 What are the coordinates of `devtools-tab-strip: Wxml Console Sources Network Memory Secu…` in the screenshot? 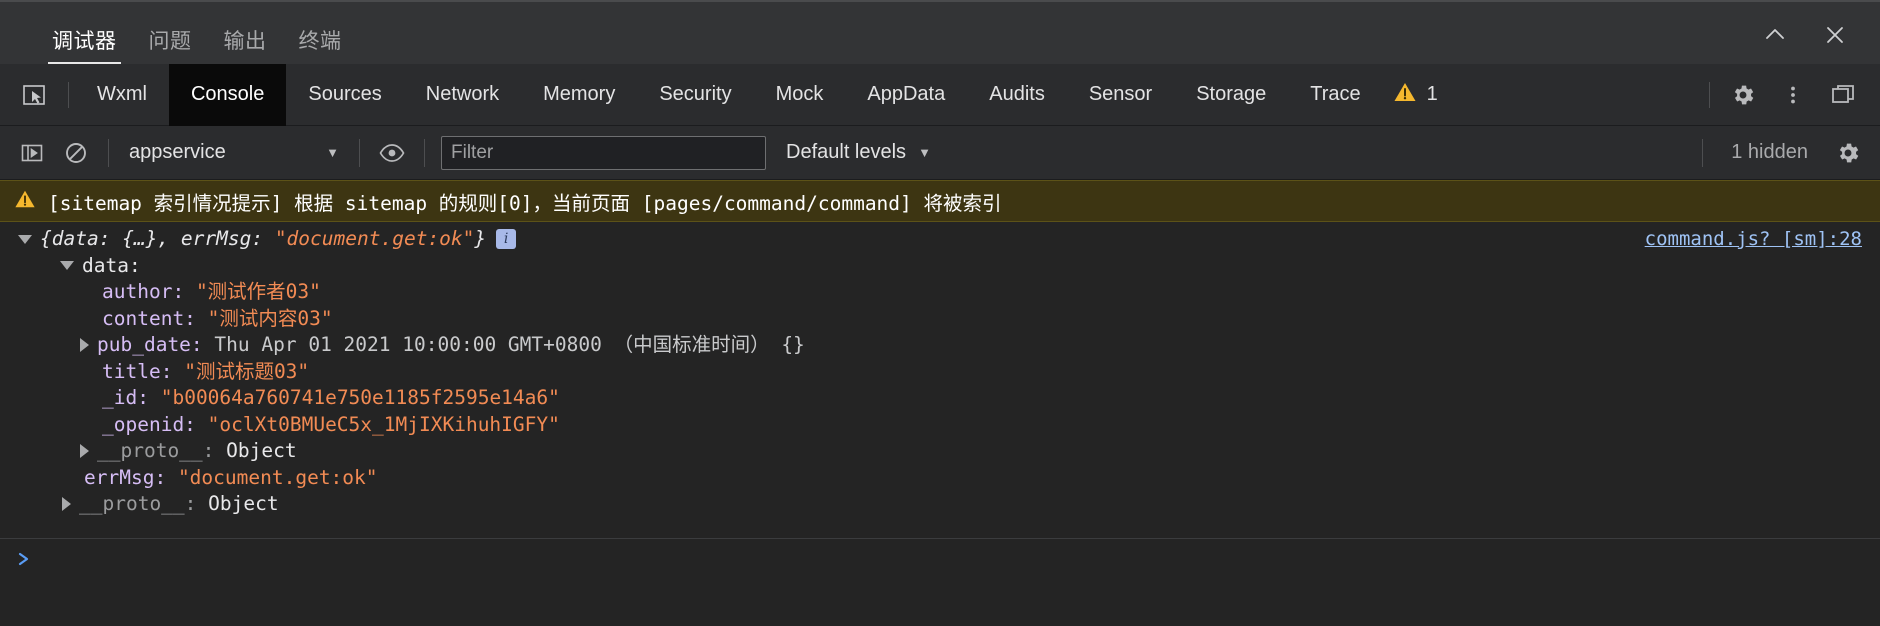 It's located at (940, 94).